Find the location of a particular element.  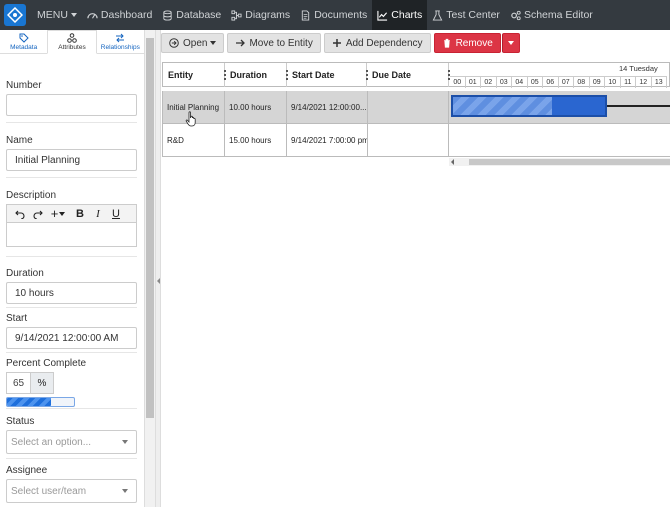

nav-documents-label: Documents is located at coordinates (341, 15).